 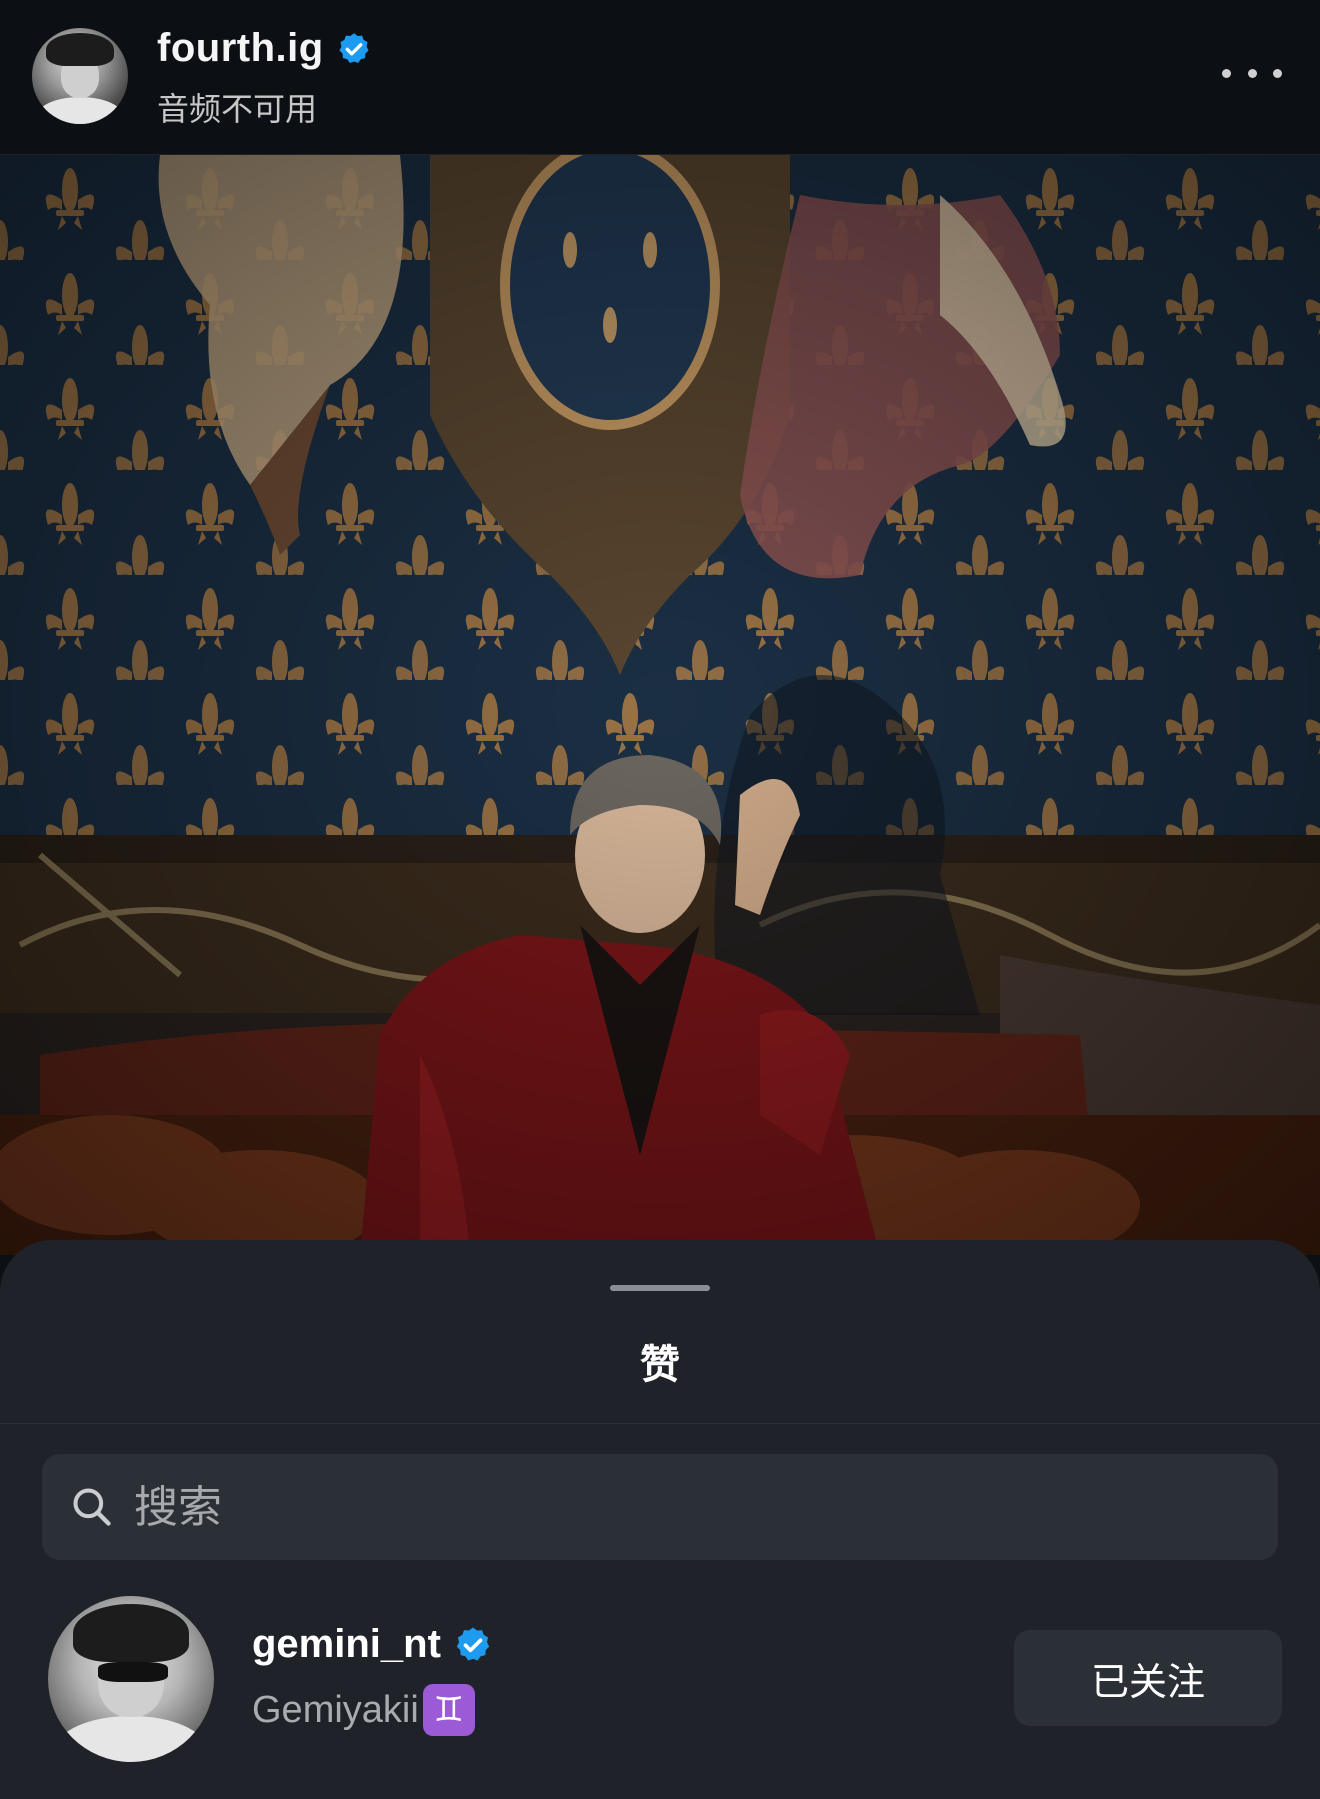 What do you see at coordinates (80, 76) in the screenshot?
I see `header-avatar` at bounding box center [80, 76].